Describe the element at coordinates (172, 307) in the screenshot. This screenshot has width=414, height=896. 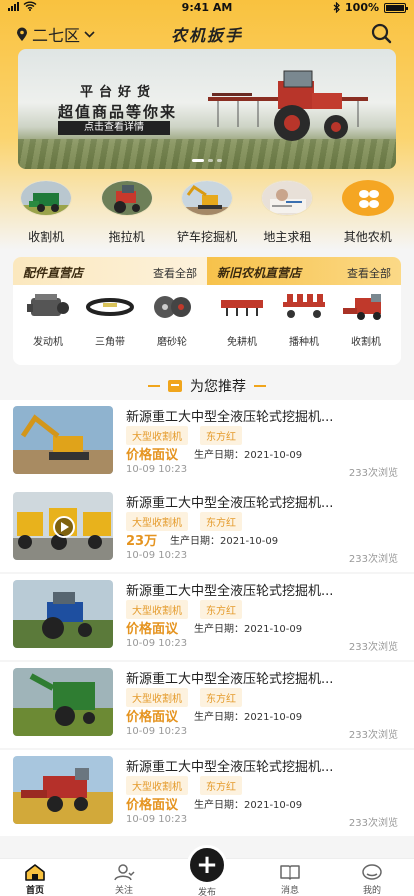
I see `grinding-wheel-icon` at that location.